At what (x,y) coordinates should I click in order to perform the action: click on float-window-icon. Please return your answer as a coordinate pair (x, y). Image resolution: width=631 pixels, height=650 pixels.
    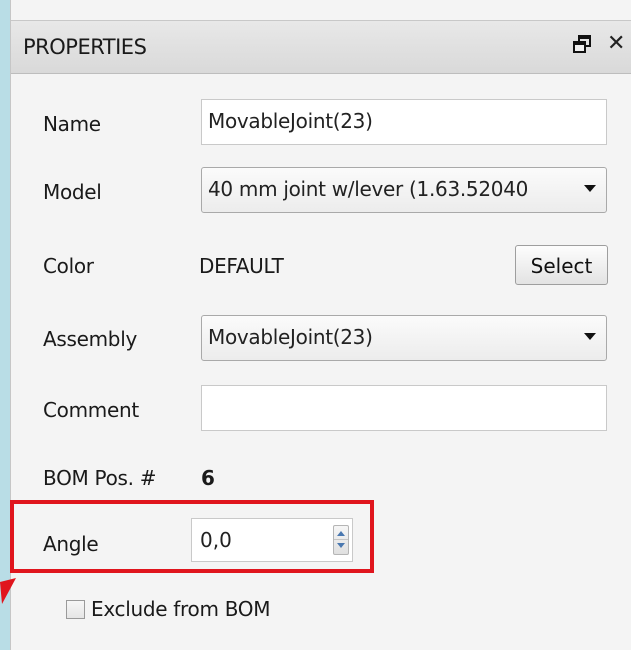
    Looking at the image, I should click on (582, 44).